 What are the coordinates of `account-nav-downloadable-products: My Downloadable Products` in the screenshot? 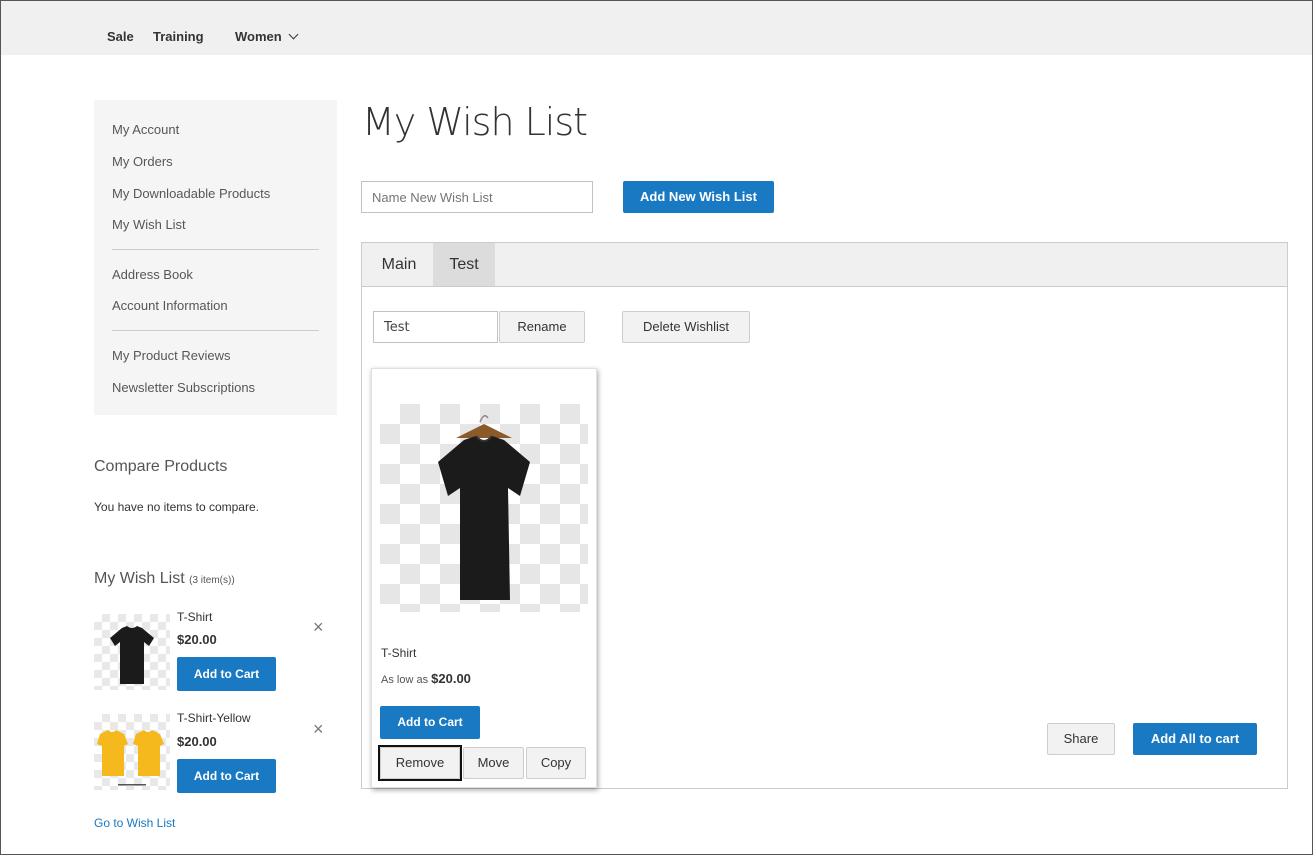 It's located at (191, 193).